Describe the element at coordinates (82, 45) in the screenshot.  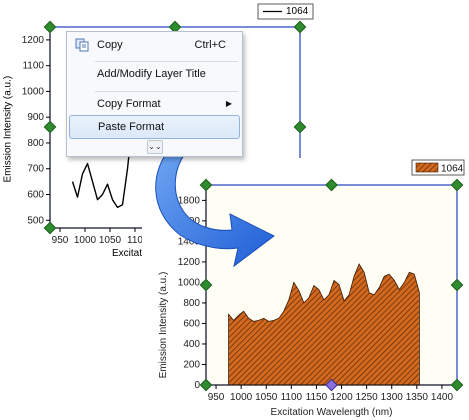
I see `copy-icon` at that location.